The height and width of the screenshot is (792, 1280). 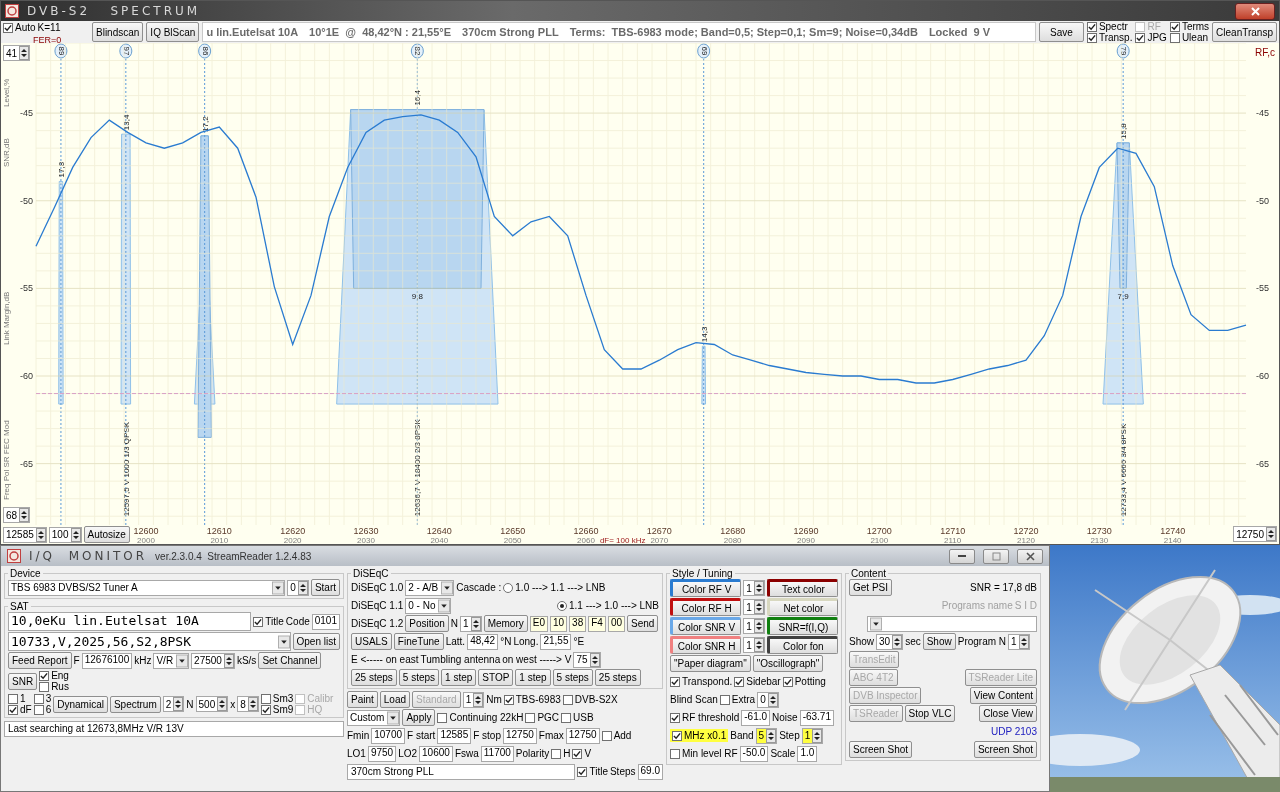 What do you see at coordinates (173, 704) in the screenshot?
I see `number-spinner: 2` at bounding box center [173, 704].